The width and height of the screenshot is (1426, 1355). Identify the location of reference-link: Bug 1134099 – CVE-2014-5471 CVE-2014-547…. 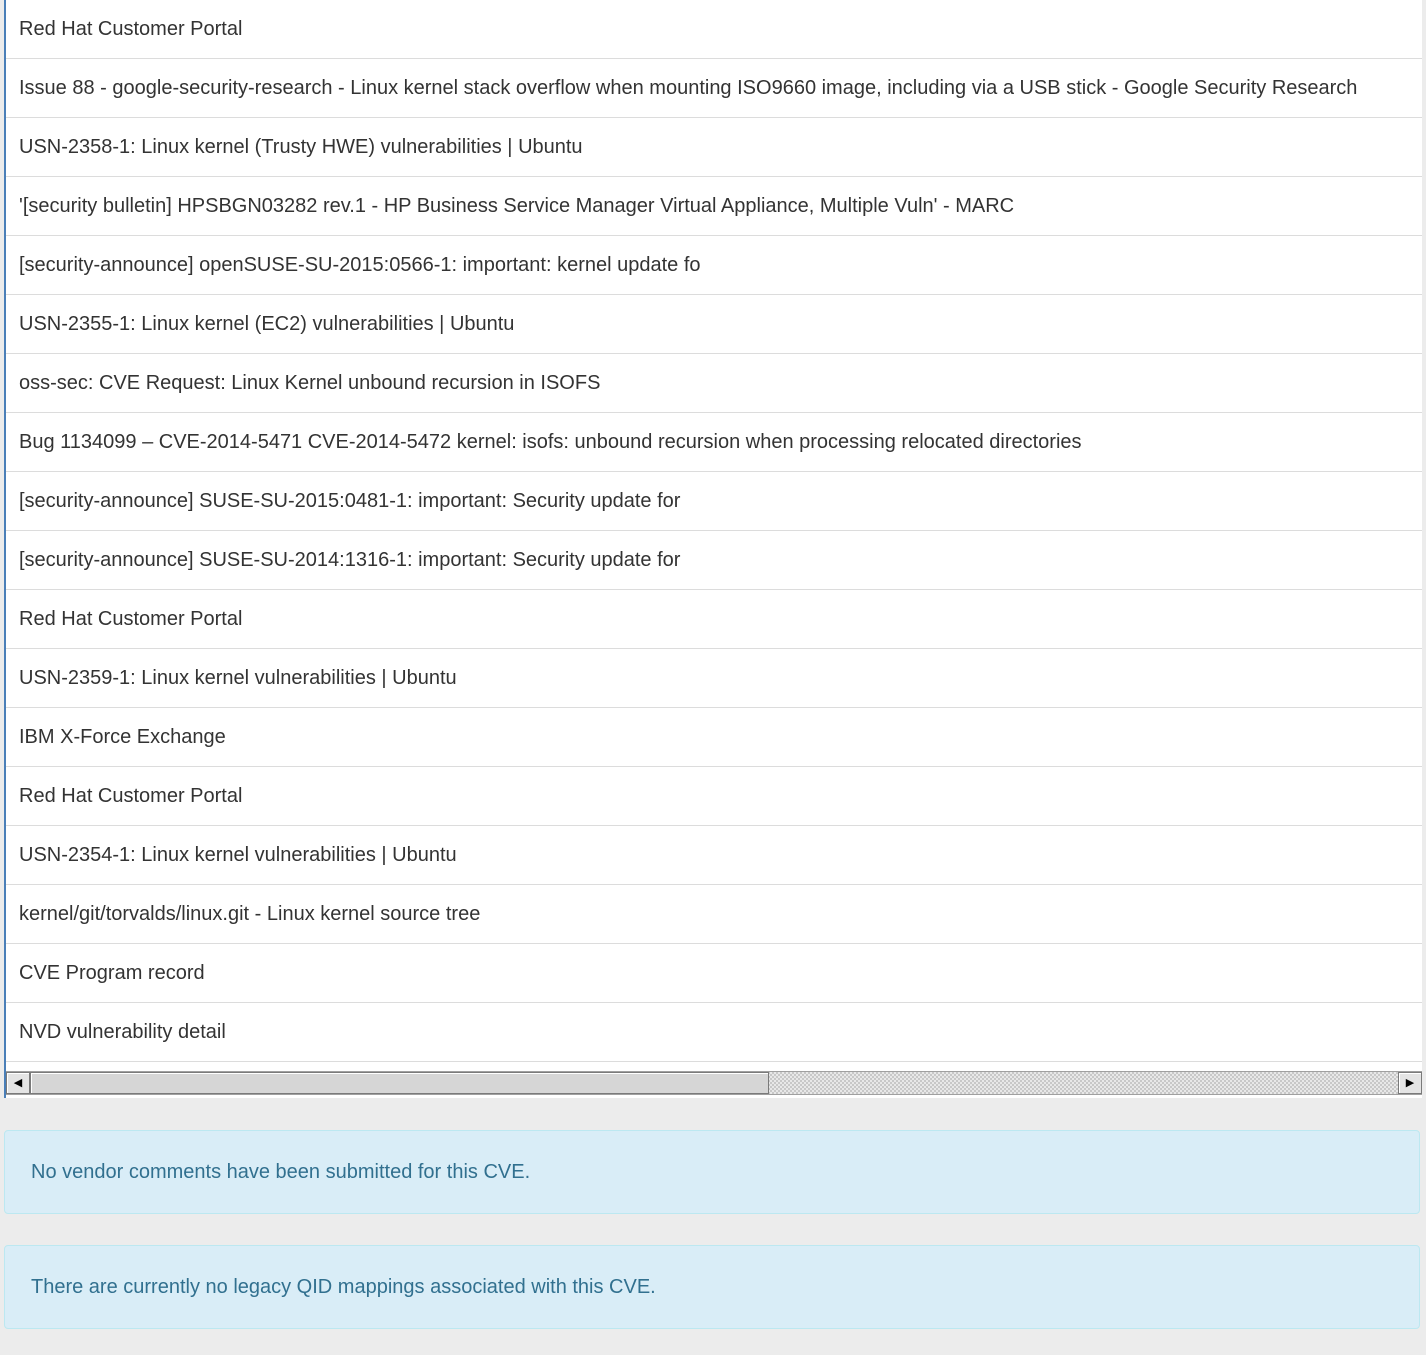
(550, 442).